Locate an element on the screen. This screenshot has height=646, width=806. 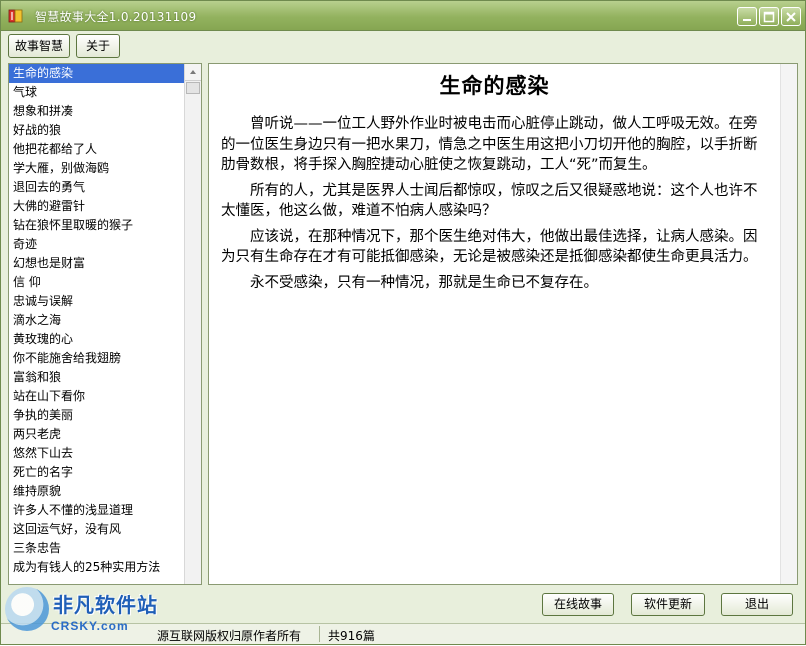
scroll-thumb is located at coordinates (193, 88).